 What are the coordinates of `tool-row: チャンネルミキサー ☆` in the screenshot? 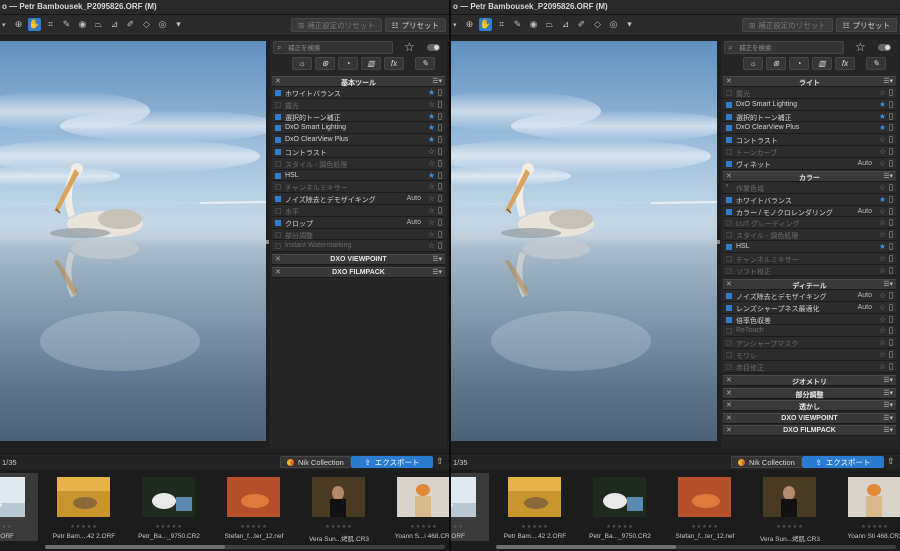 It's located at (358, 187).